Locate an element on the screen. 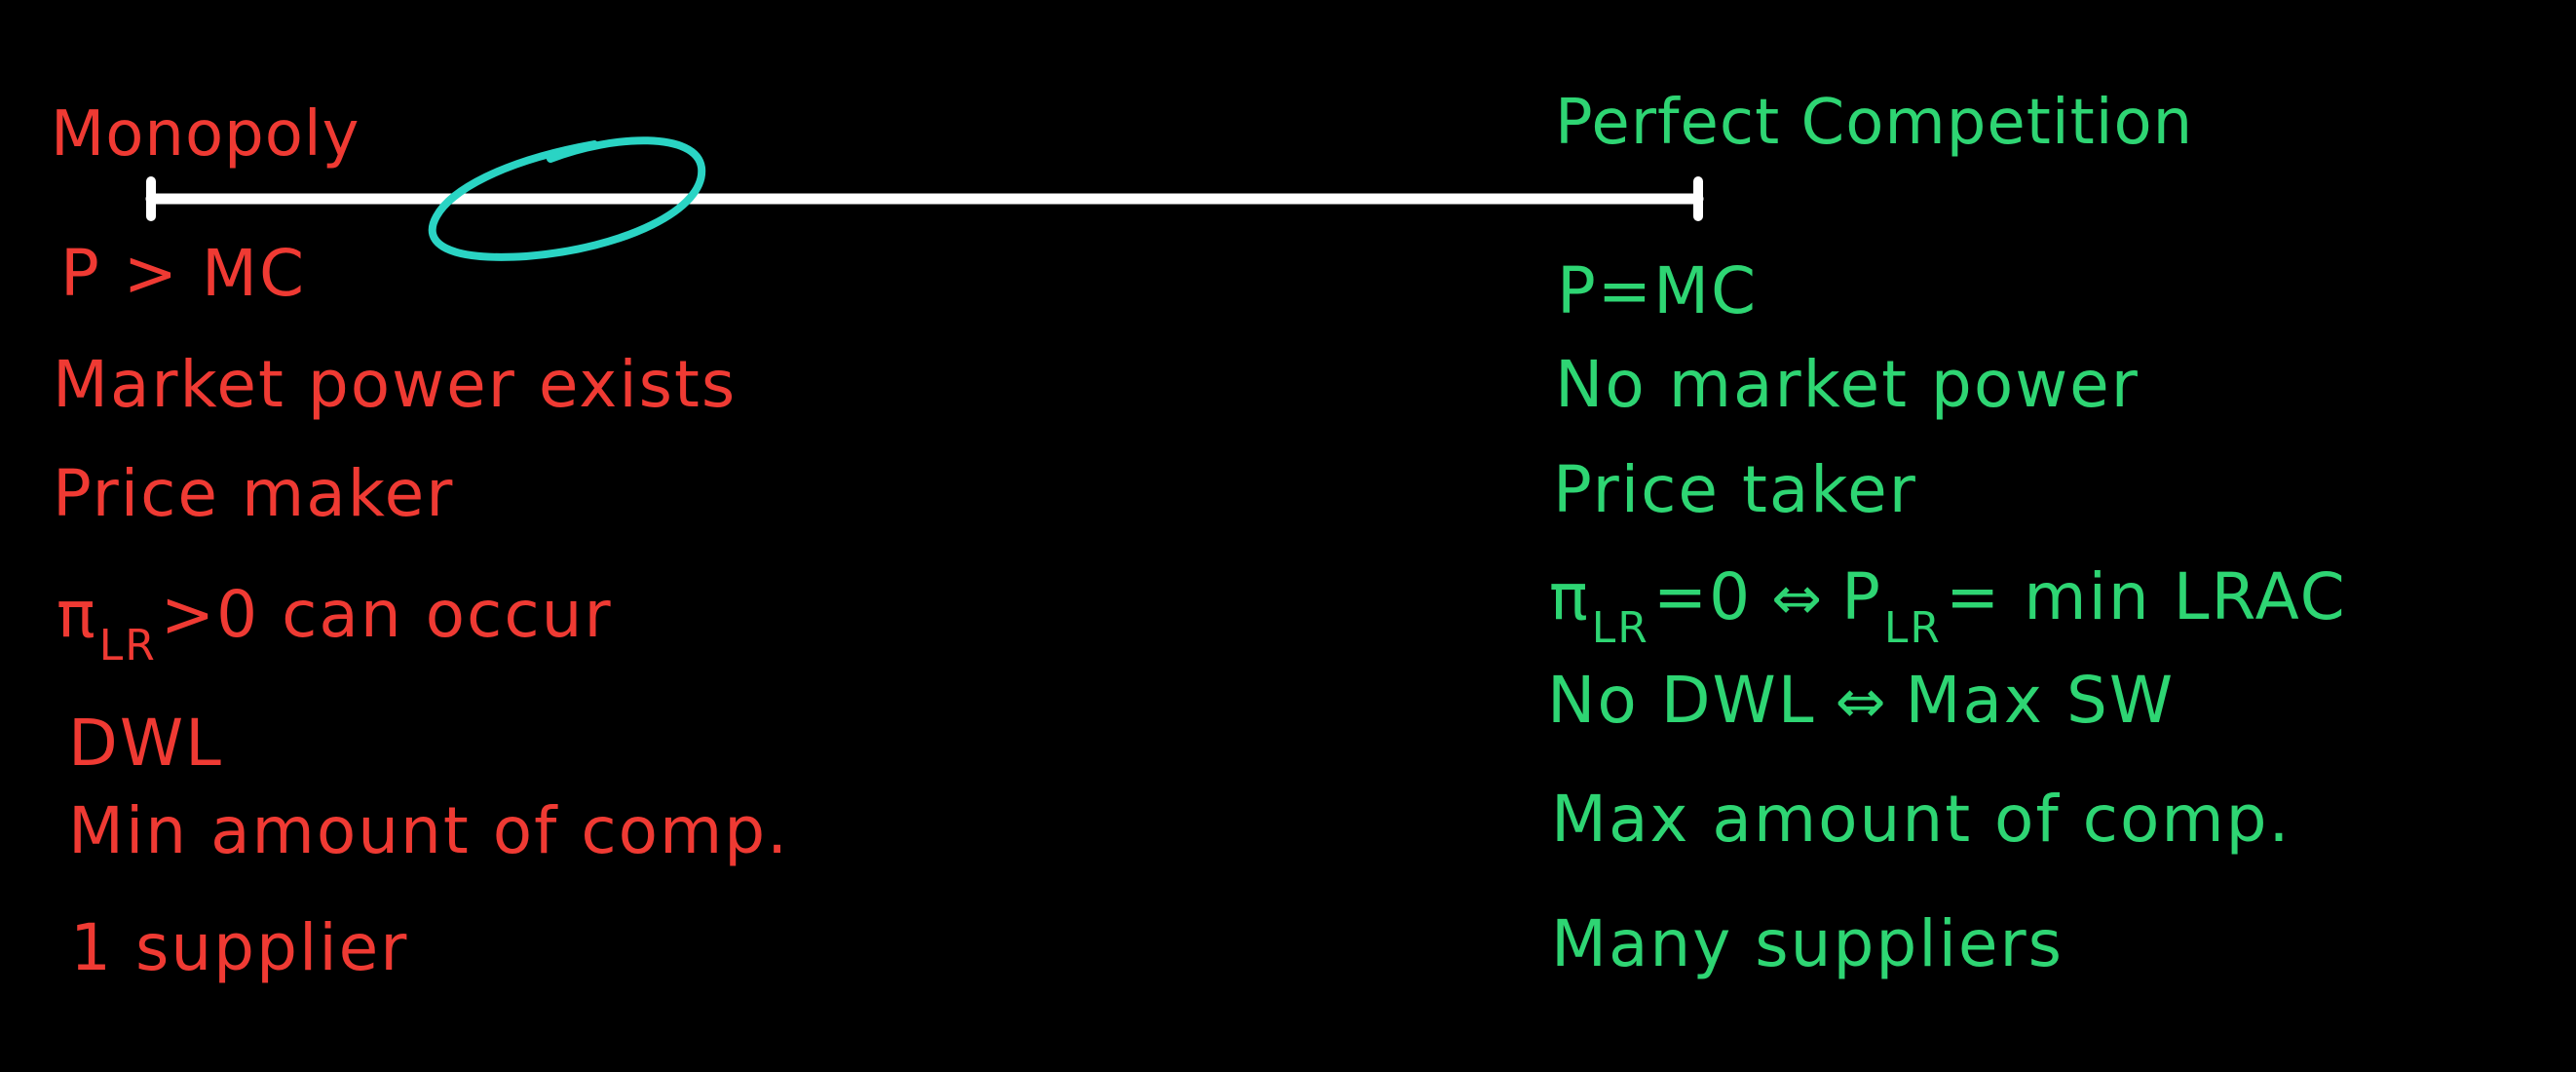  pc-item-p-eq-mc: P=MC is located at coordinates (1658, 290).